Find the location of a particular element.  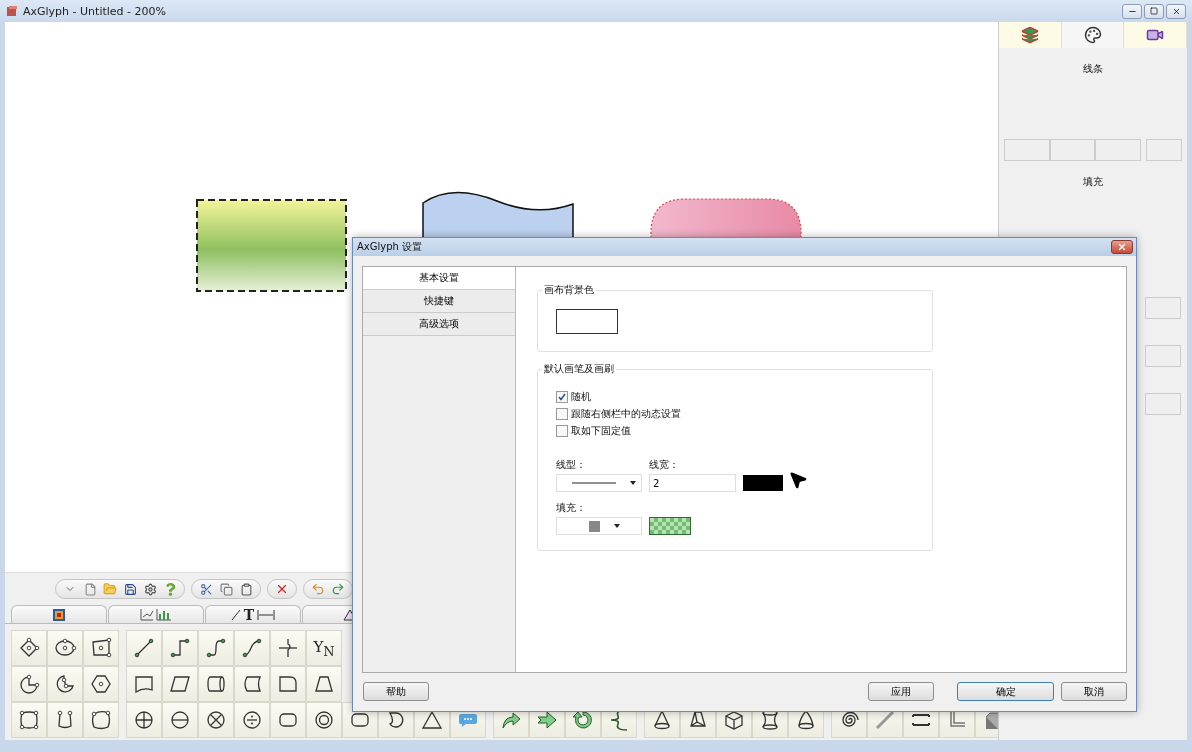

dialog-title: AxGlyph 设置 is located at coordinates (390, 247).